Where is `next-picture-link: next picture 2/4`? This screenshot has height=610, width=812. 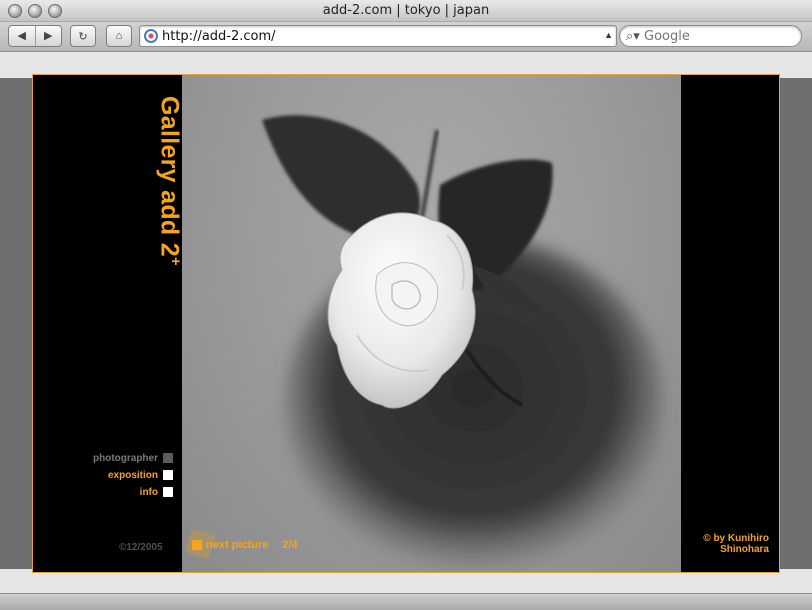
next-picture-link: next picture 2/4 is located at coordinates (241, 544).